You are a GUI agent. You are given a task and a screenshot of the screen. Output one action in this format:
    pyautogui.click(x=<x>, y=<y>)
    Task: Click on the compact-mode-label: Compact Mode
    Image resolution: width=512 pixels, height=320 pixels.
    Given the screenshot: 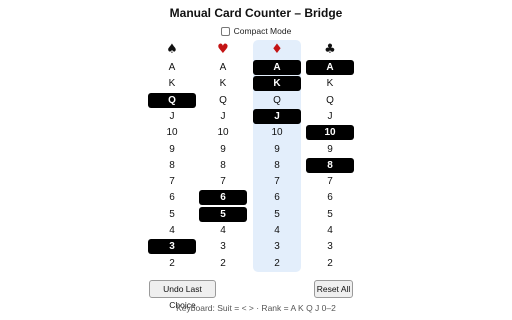 What is the action you would take?
    pyautogui.click(x=262, y=31)
    